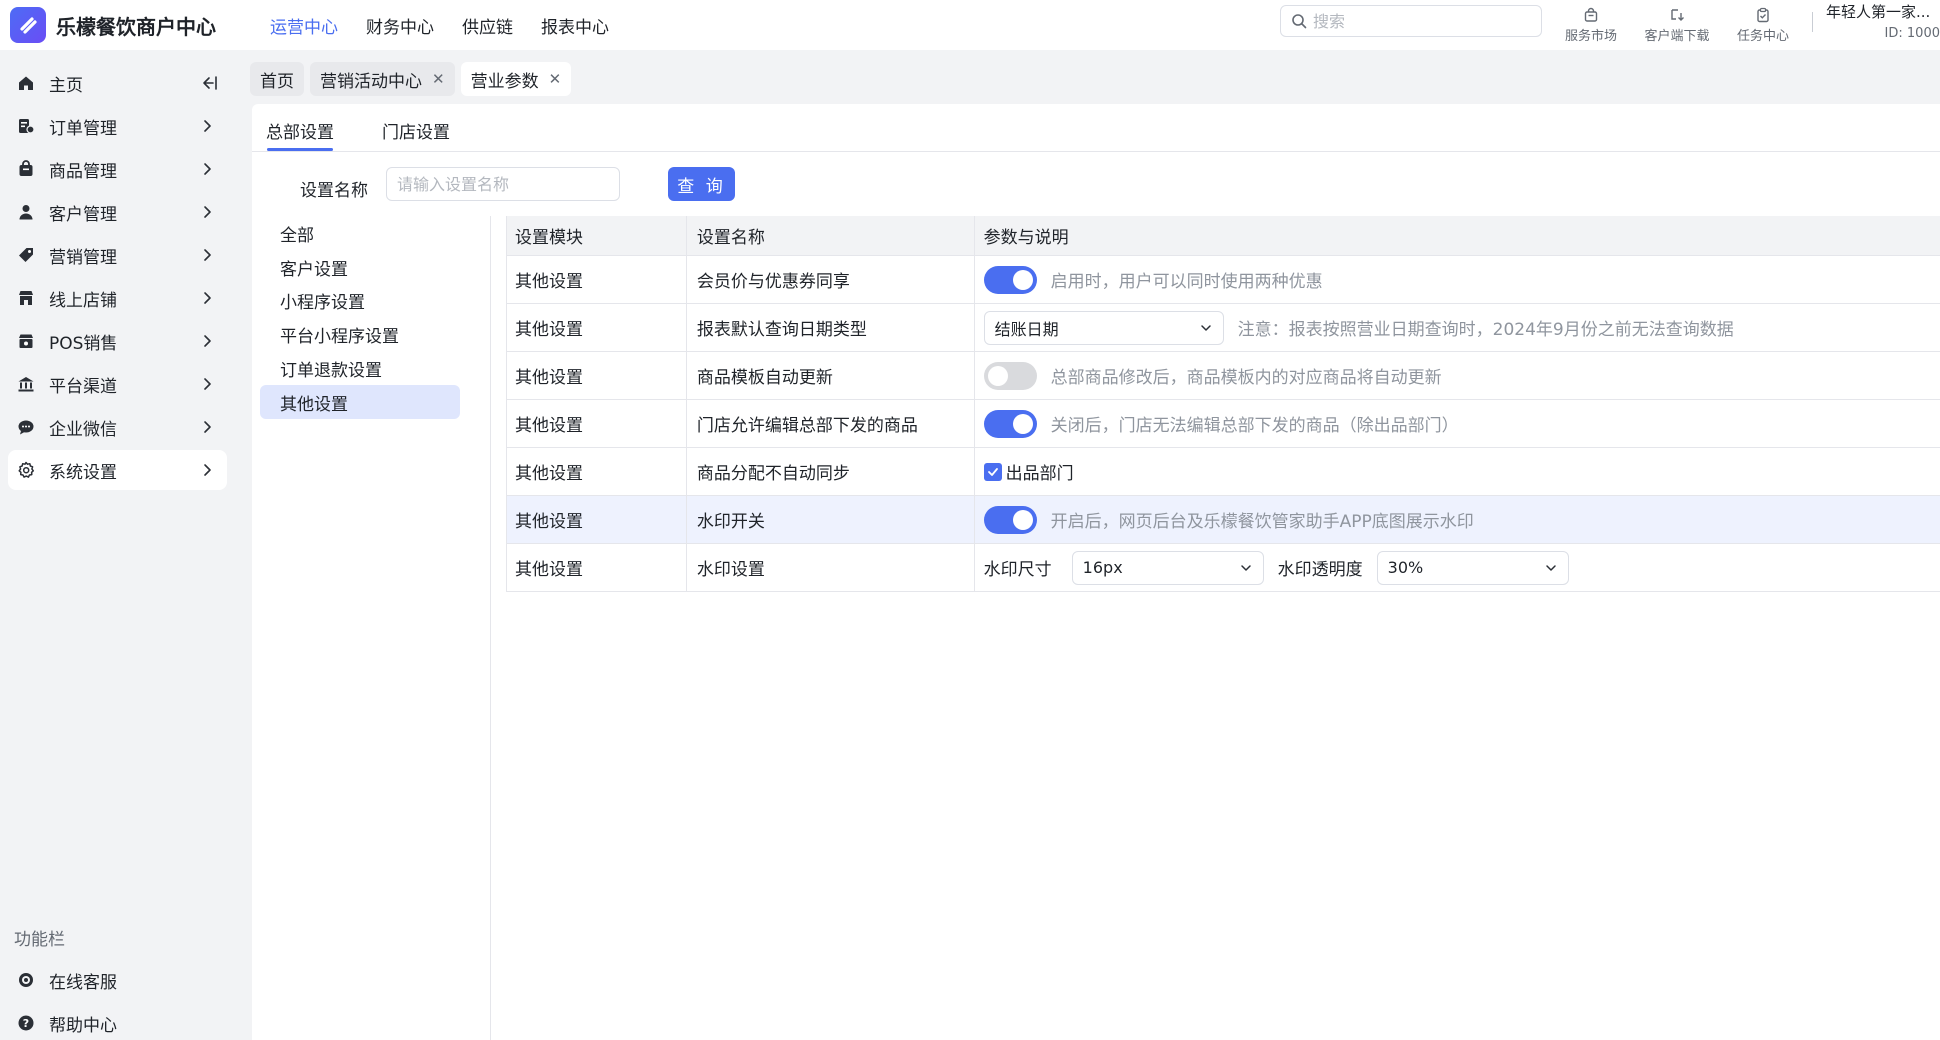 The width and height of the screenshot is (1940, 1040). I want to click on collapse-sidebar-icon, so click(209, 85).